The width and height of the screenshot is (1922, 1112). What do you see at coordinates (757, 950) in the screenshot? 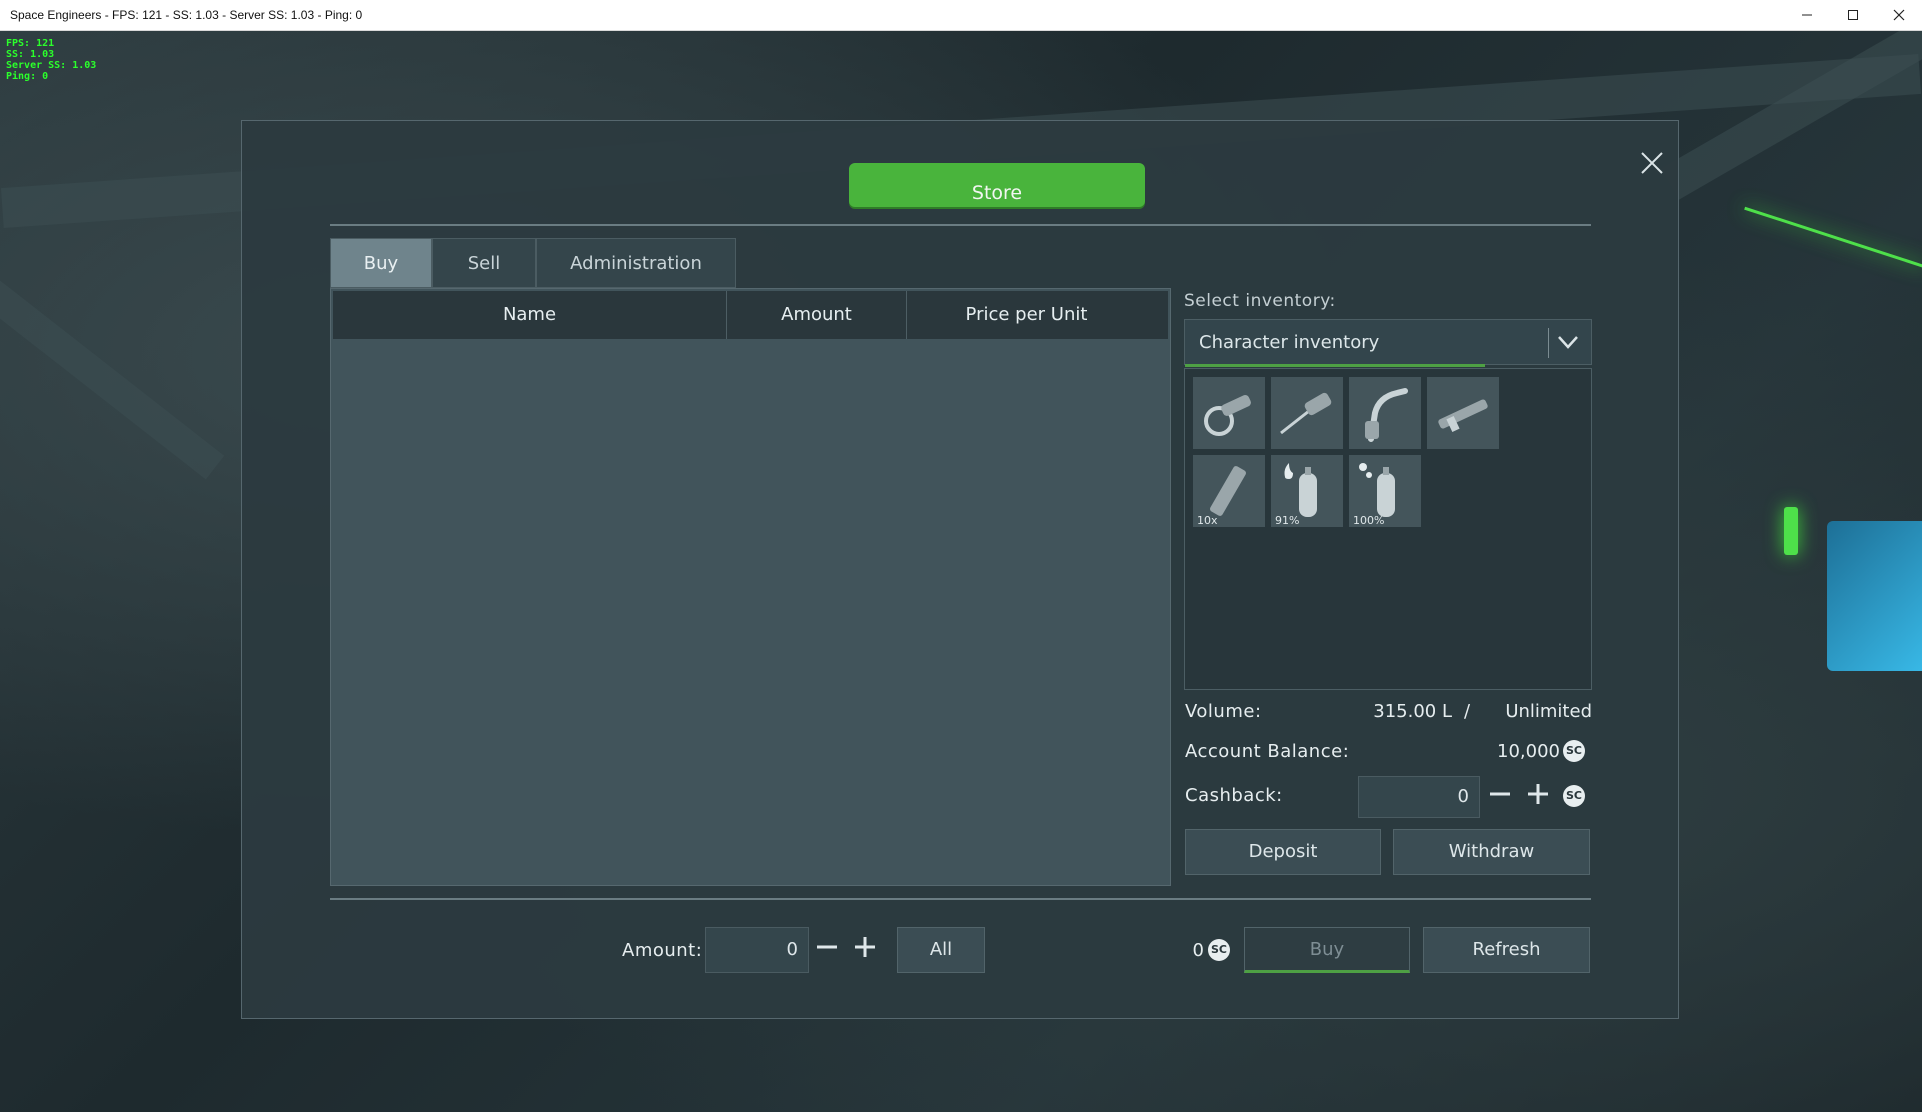
I see `amount-input: 0` at bounding box center [757, 950].